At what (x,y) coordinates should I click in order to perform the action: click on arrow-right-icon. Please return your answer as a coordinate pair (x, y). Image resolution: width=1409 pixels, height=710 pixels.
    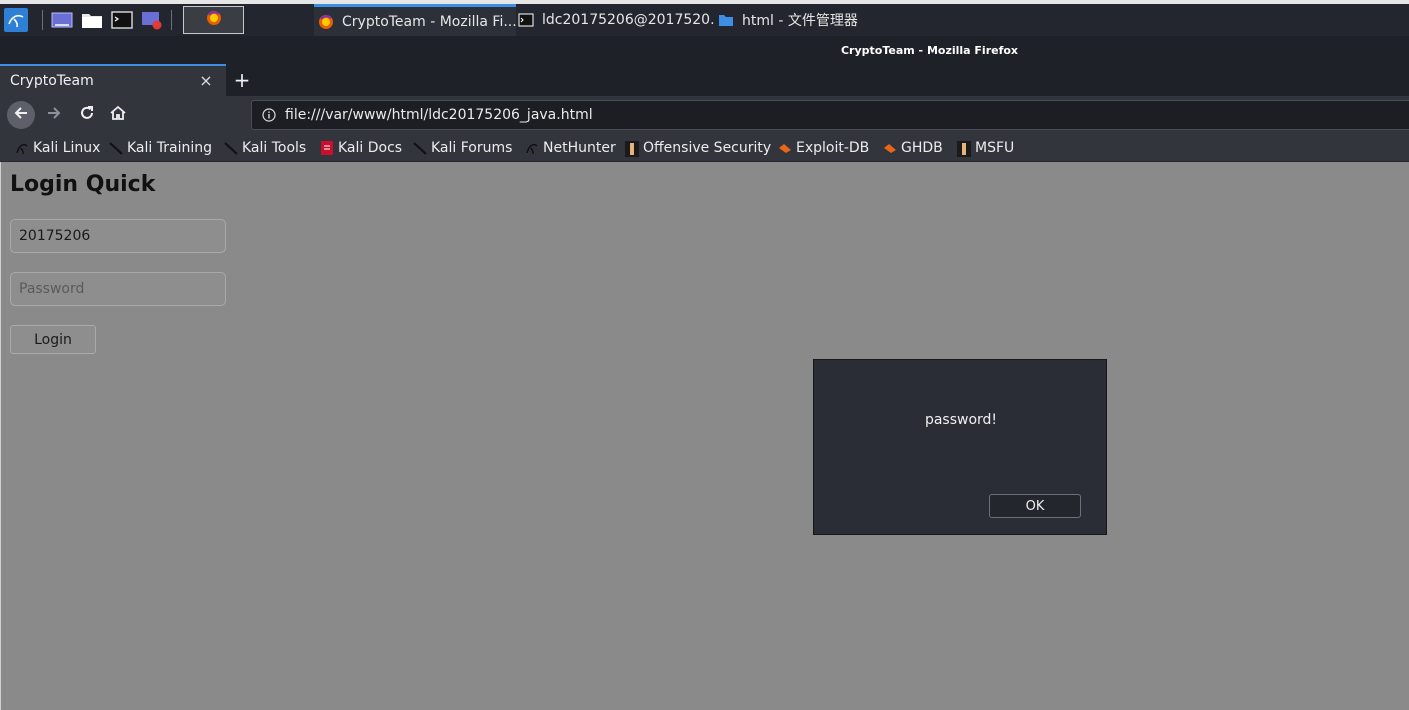
    Looking at the image, I should click on (54, 115).